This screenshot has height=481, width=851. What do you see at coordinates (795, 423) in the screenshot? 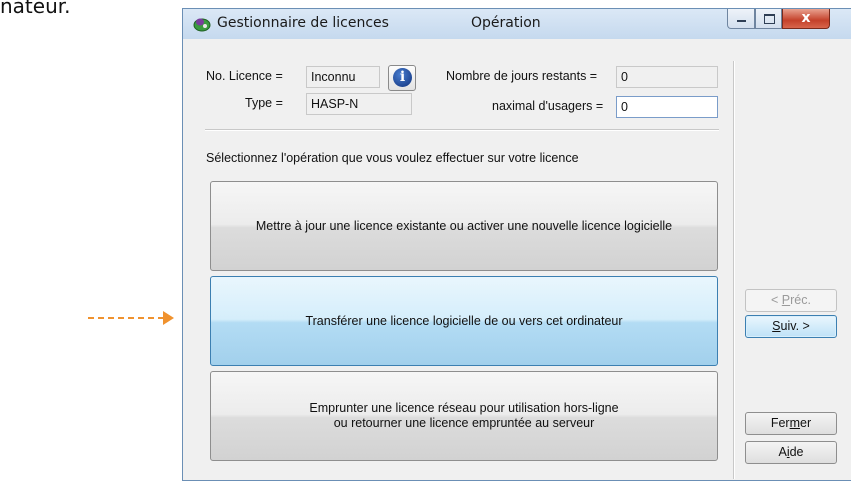
I see `close-button-accelerator: m` at bounding box center [795, 423].